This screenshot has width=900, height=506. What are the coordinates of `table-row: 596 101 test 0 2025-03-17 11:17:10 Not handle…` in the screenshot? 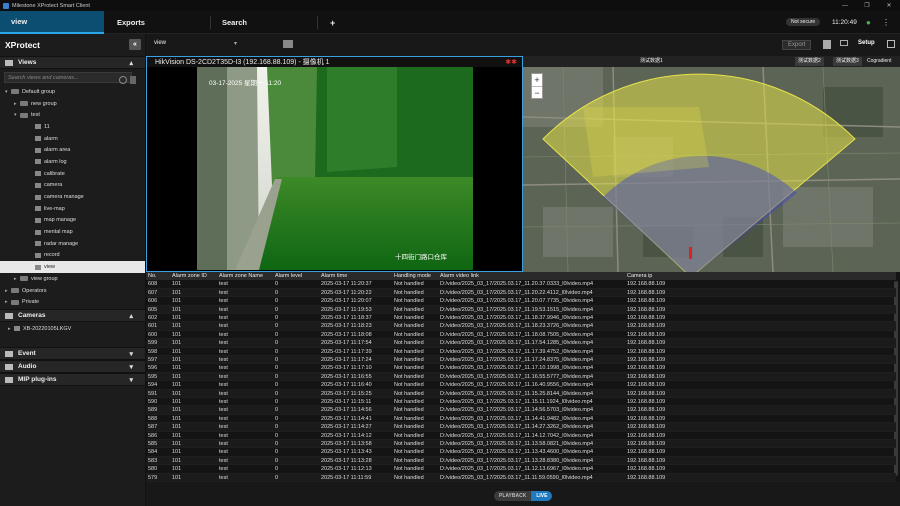 It's located at (521, 368).